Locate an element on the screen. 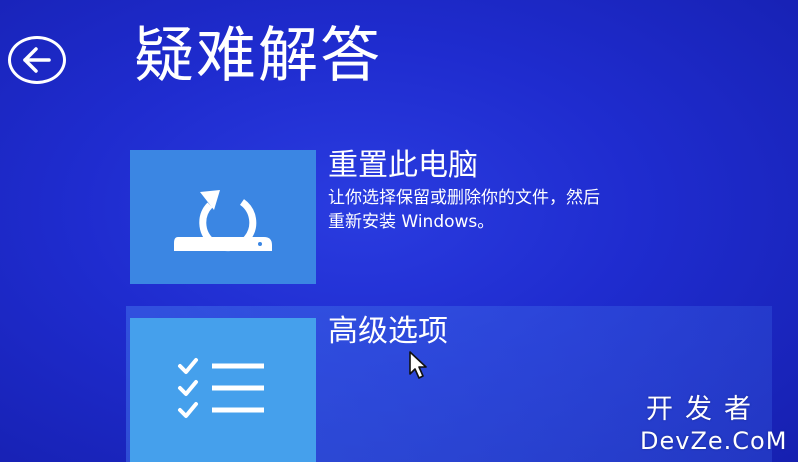 The image size is (798, 462). checklist-icon is located at coordinates (221, 388).